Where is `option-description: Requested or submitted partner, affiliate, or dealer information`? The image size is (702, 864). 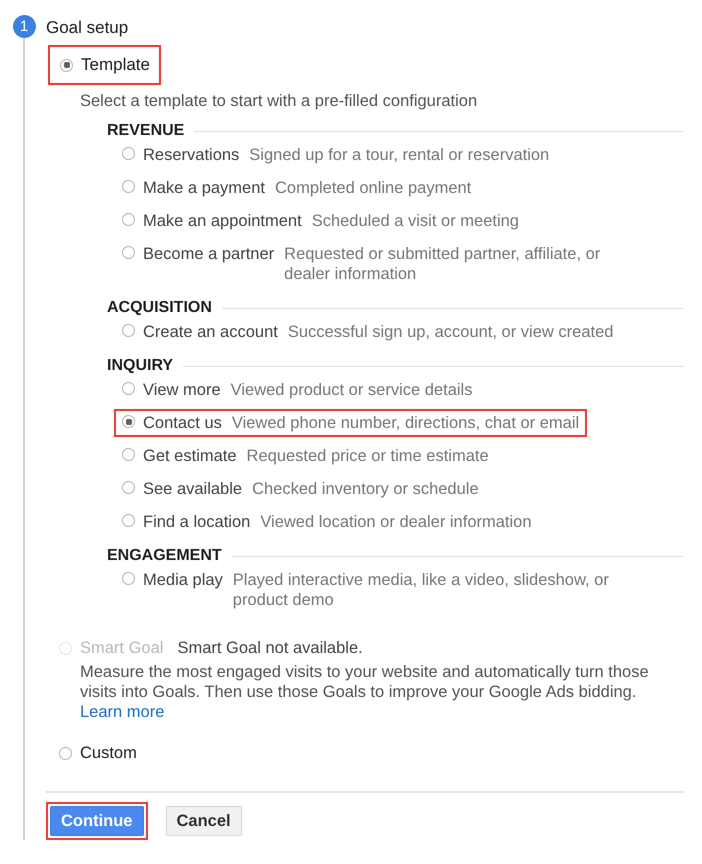 option-description: Requested or submitted partner, affiliate, or dealer information is located at coordinates (443, 264).